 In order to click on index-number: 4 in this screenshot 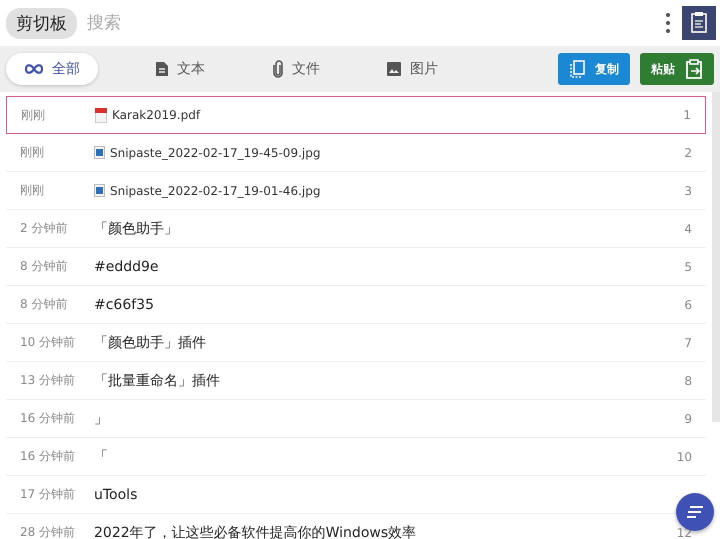, I will do `click(688, 229)`.